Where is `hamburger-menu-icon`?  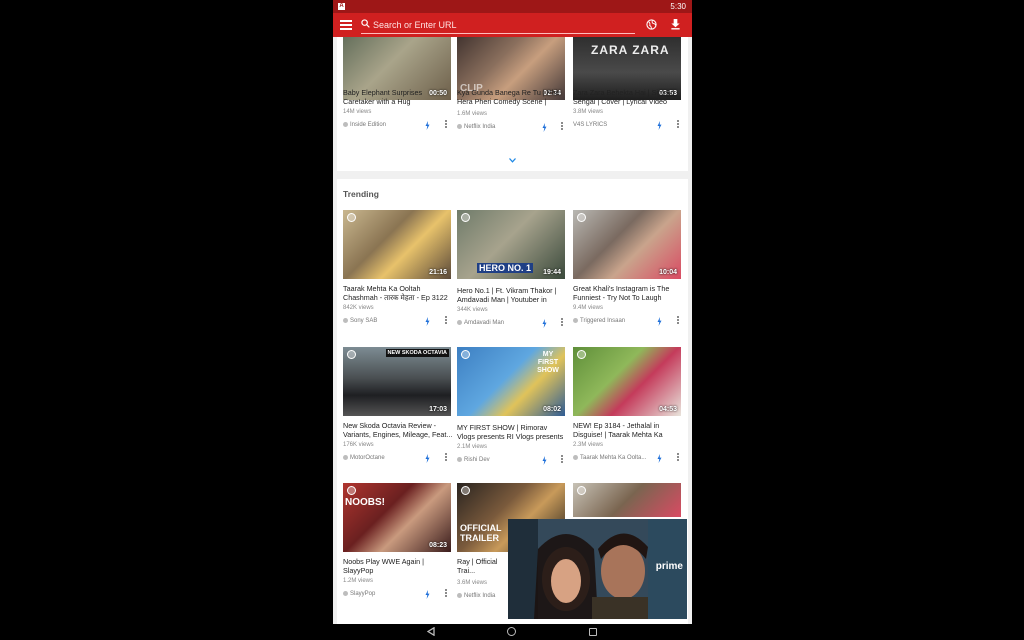
hamburger-menu-icon is located at coordinates (346, 25).